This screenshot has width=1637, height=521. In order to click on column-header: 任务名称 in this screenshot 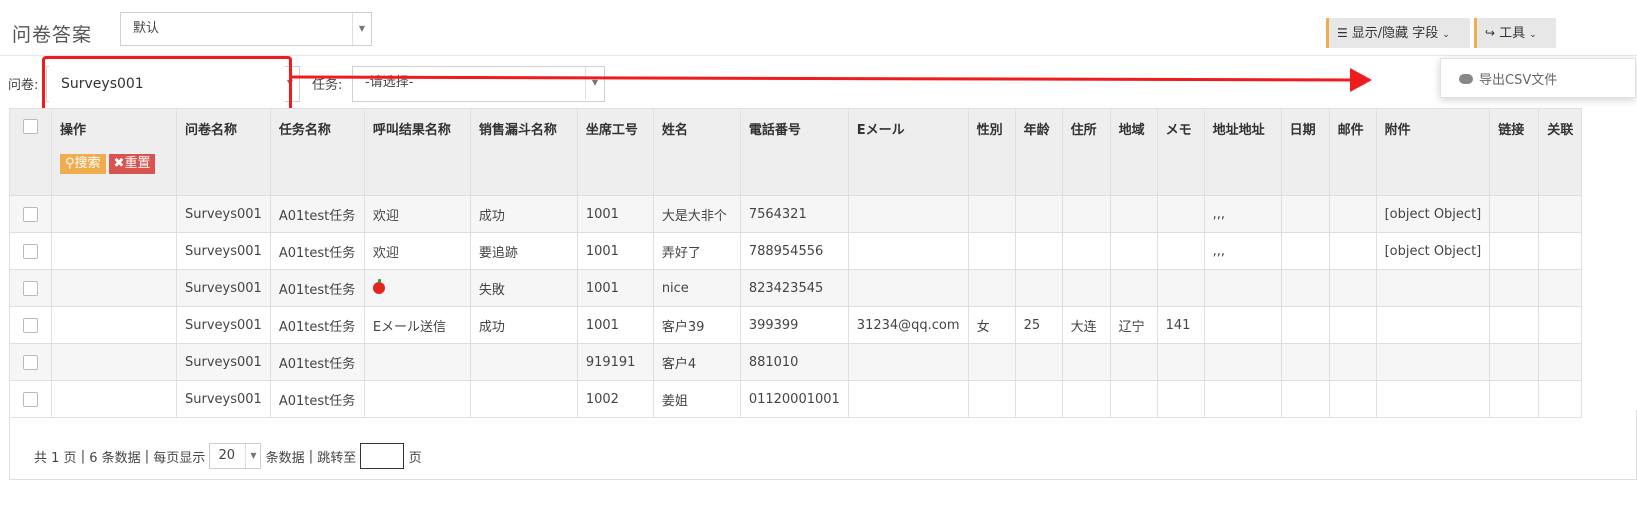, I will do `click(317, 152)`.